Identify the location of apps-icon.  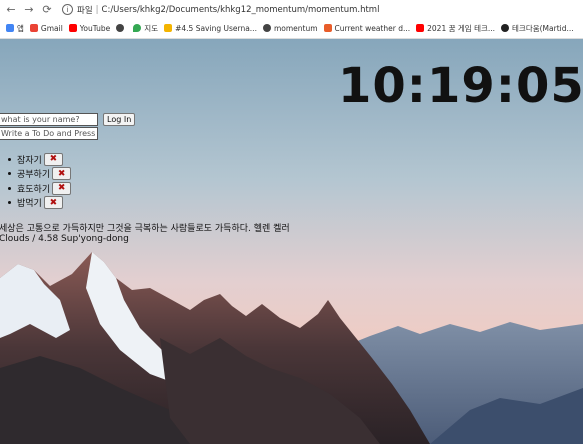
(10, 28).